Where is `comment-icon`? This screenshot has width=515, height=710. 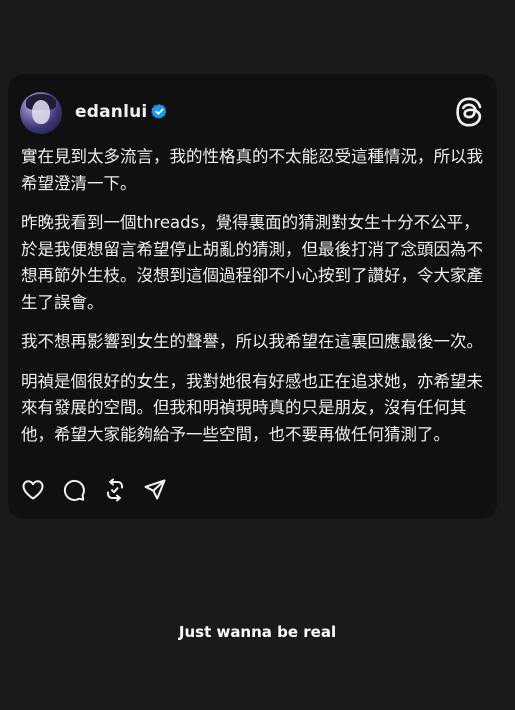
comment-icon is located at coordinates (74, 490).